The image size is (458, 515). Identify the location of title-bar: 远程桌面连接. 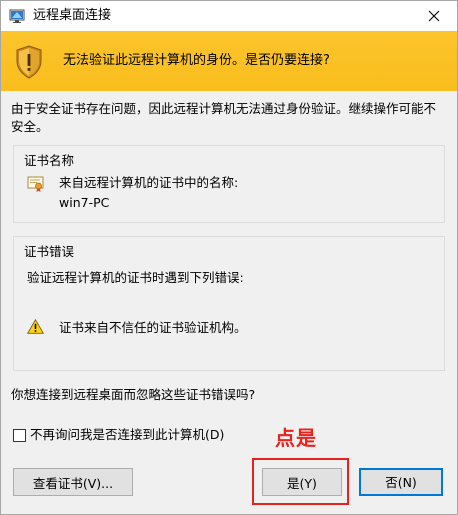
(229, 16).